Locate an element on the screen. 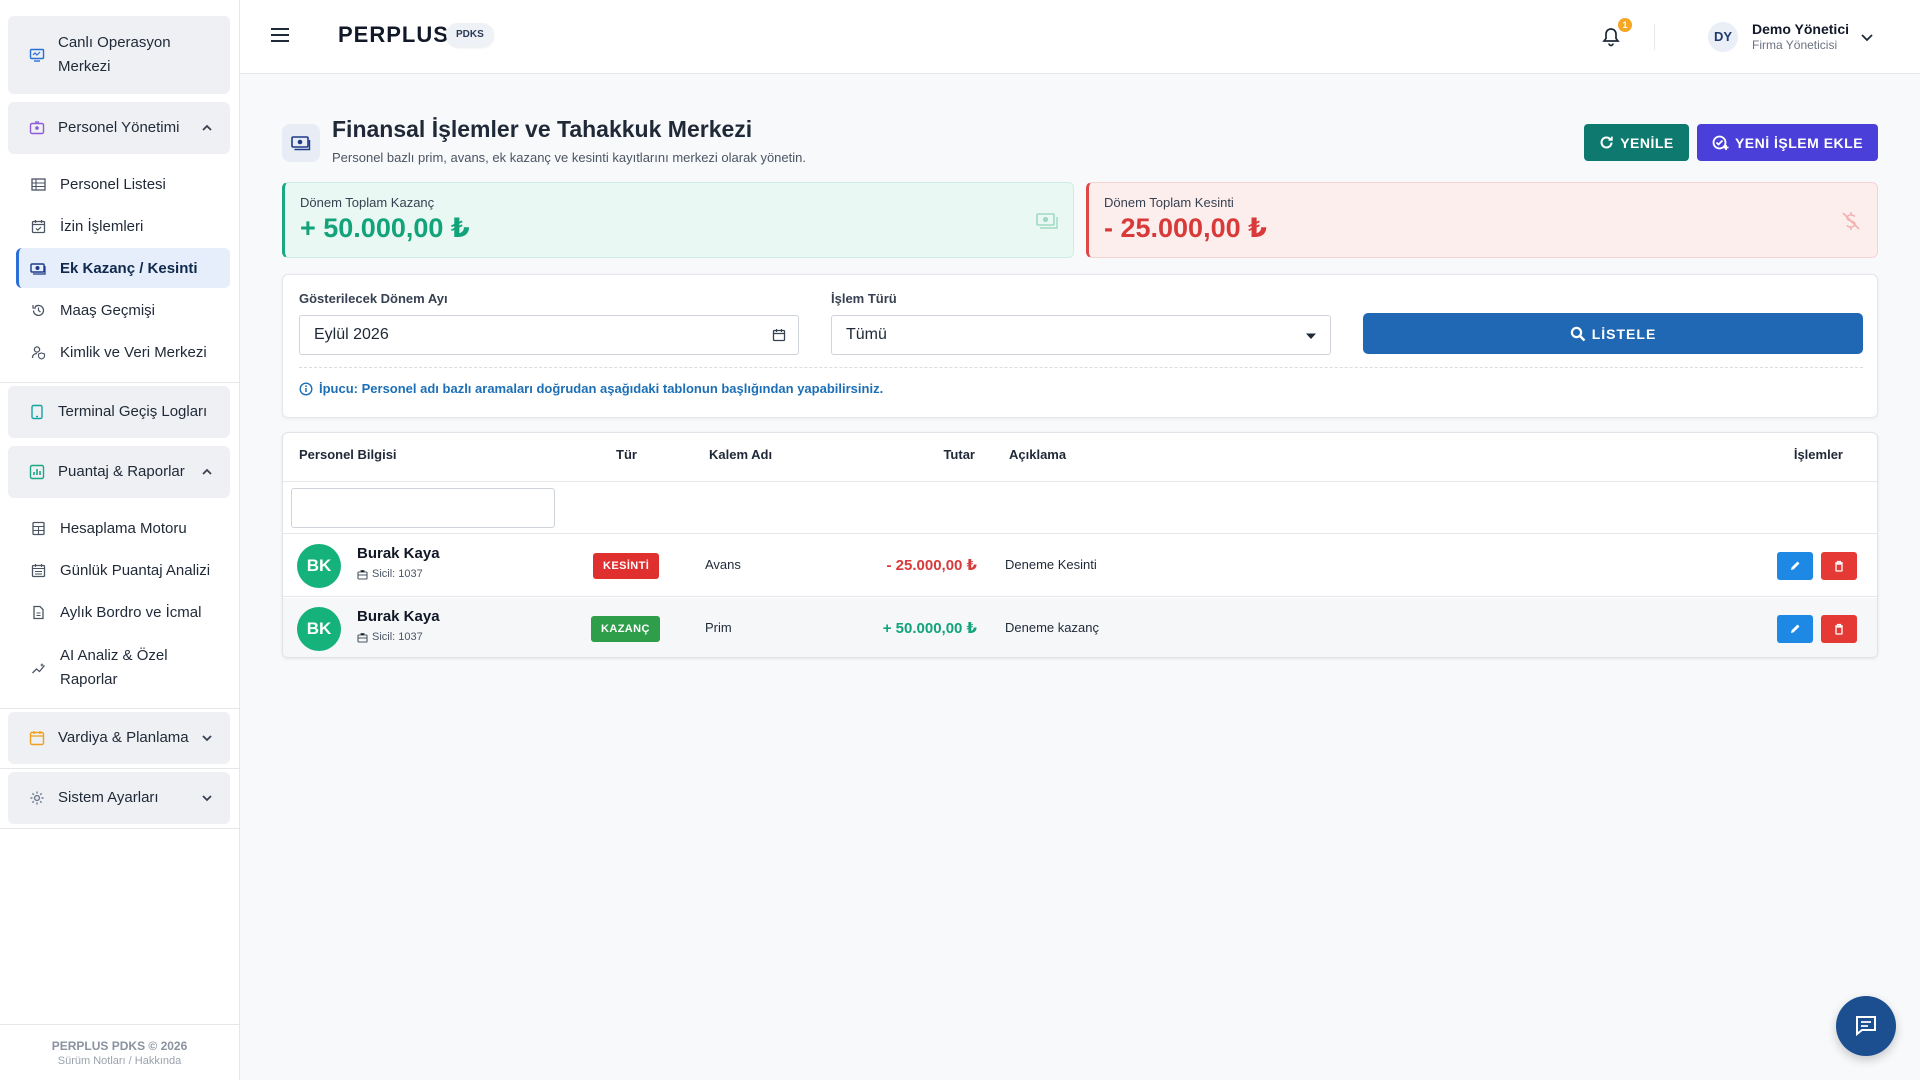  description-text: Deneme kazanç is located at coordinates (1052, 627).